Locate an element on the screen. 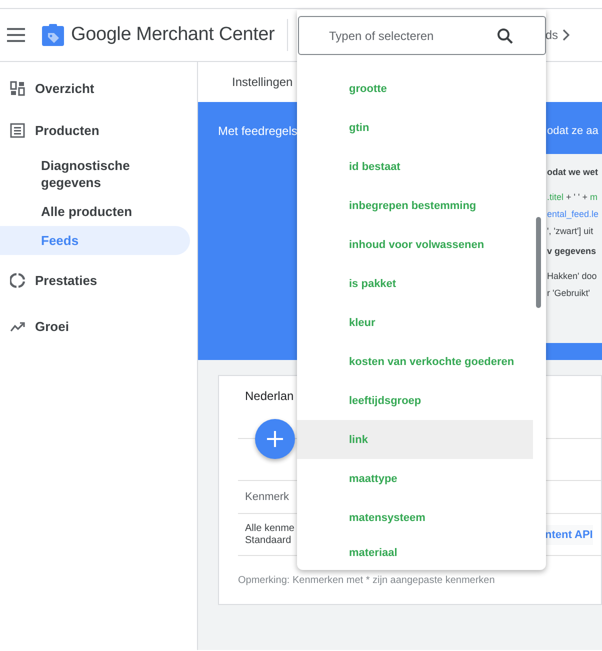  menu-option: grootte is located at coordinates (415, 88).